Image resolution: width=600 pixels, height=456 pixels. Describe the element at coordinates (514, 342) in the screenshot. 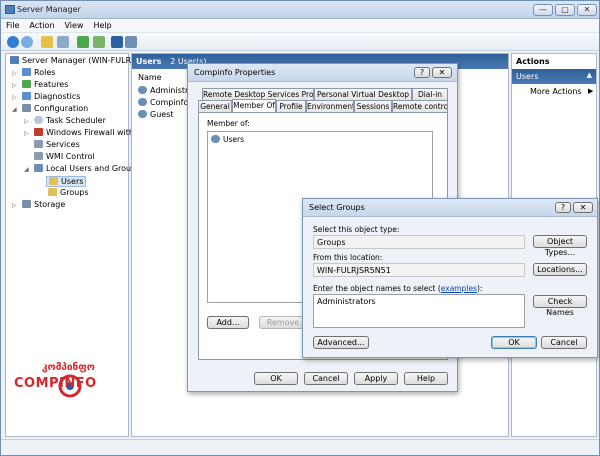

I see `select-ok-button: OK` at that location.